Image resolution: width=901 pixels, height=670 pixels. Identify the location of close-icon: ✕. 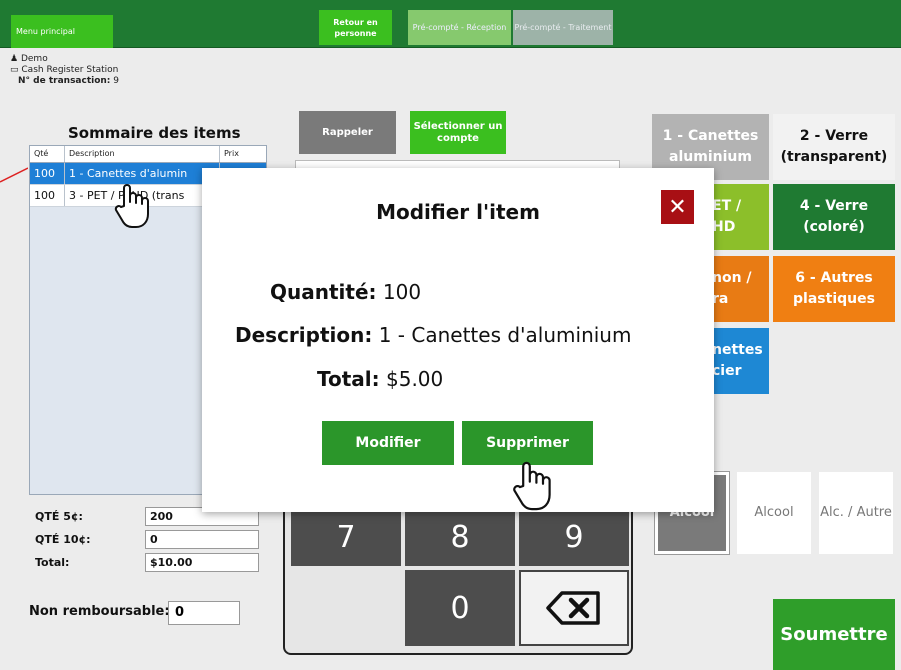
(677, 207).